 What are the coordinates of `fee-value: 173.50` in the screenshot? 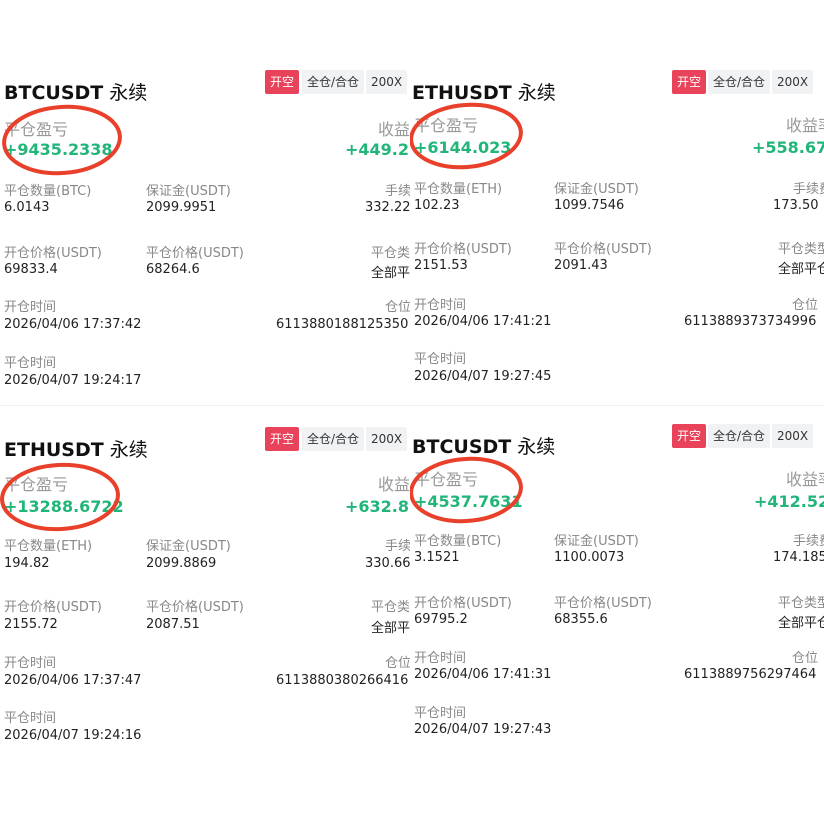 It's located at (796, 205).